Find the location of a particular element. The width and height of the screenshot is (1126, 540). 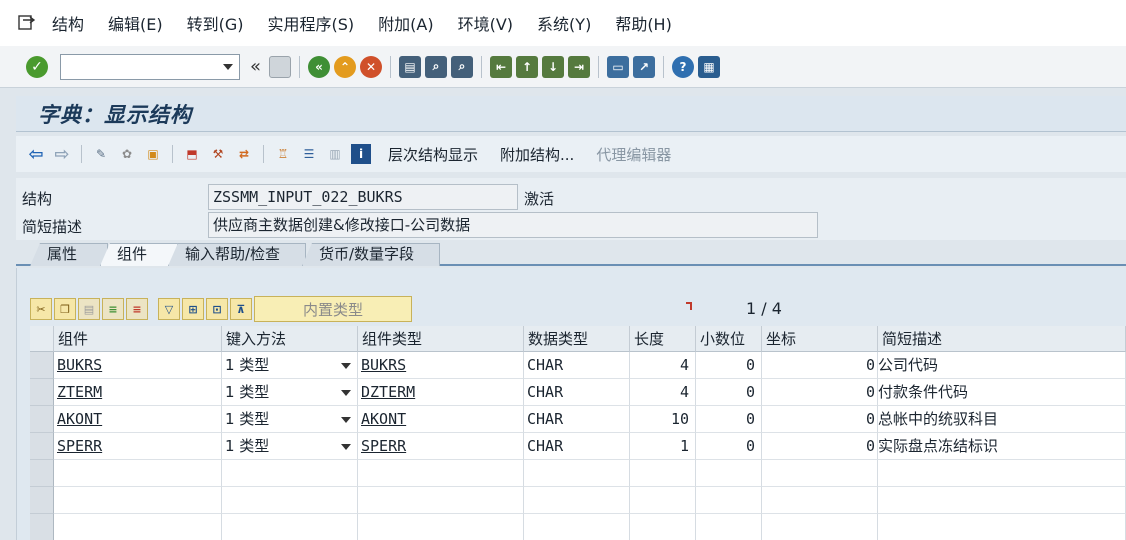

insert-row-icon: ≡ is located at coordinates (113, 309).